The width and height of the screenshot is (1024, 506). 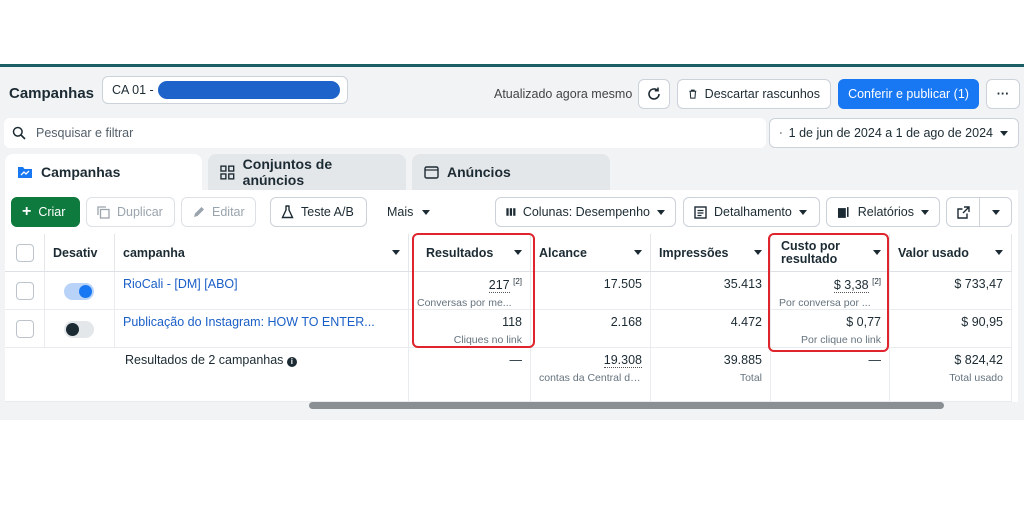 I want to click on summary-spent-subtext: Total usado, so click(x=976, y=378).